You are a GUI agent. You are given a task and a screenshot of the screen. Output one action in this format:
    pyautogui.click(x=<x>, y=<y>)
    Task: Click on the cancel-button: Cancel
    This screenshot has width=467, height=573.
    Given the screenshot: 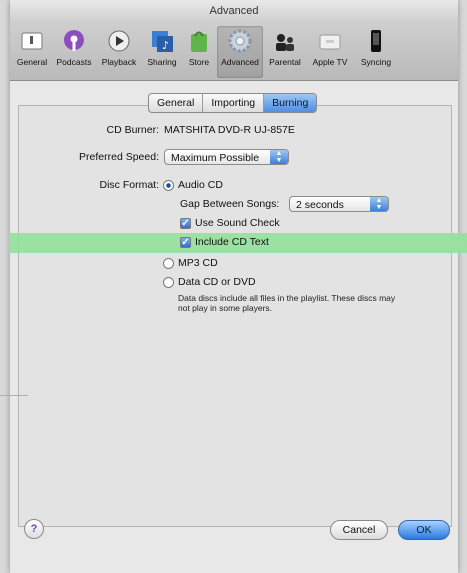 What is the action you would take?
    pyautogui.click(x=359, y=530)
    